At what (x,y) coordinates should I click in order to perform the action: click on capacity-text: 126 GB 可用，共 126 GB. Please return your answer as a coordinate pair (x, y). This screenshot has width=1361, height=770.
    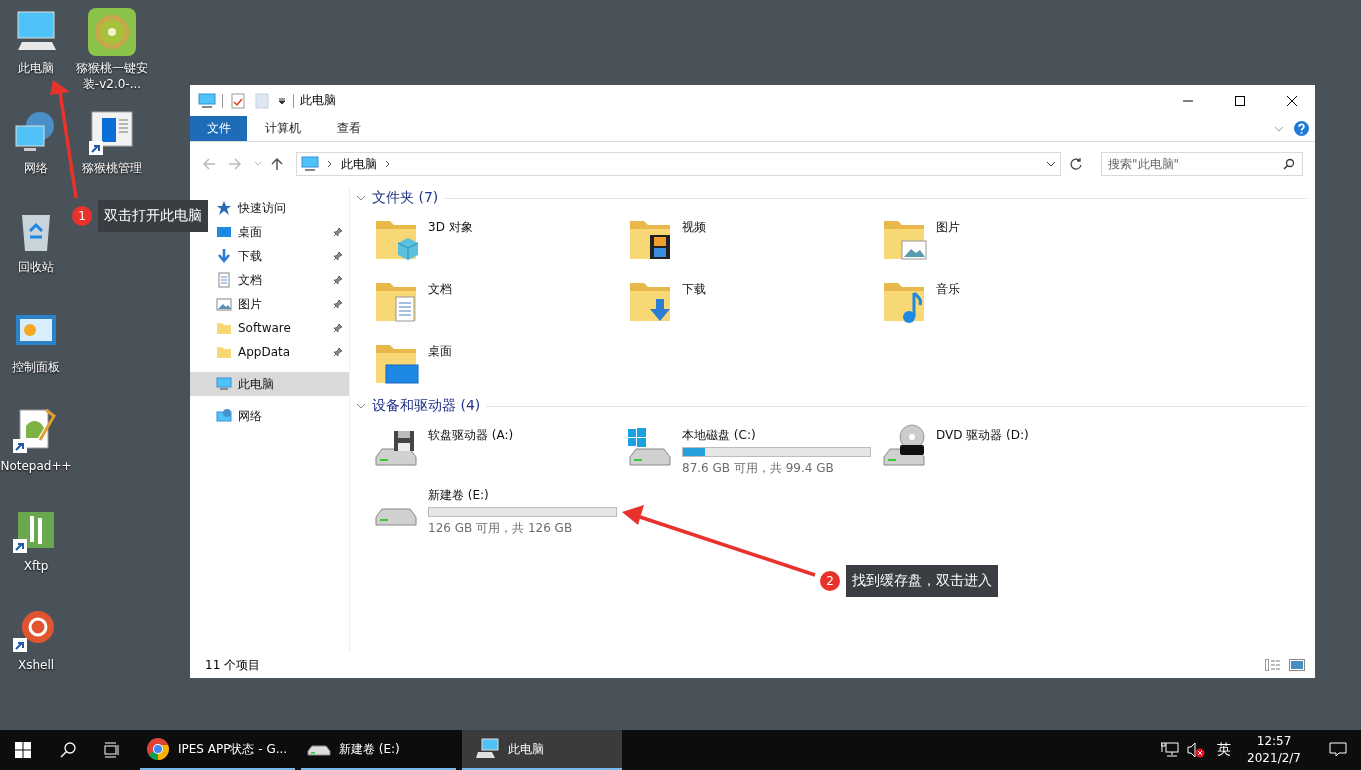
    Looking at the image, I should click on (501, 528).